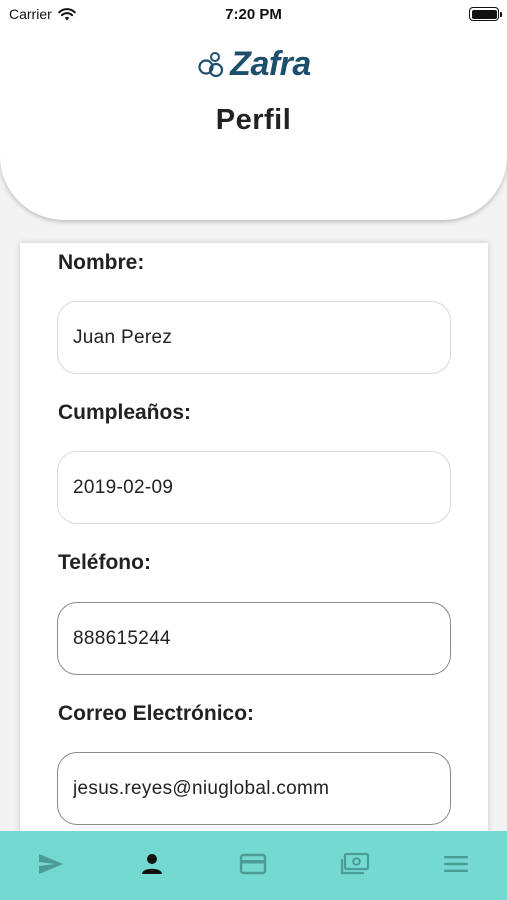  What do you see at coordinates (156, 713) in the screenshot?
I see `email-label: Correo Electrónico:` at bounding box center [156, 713].